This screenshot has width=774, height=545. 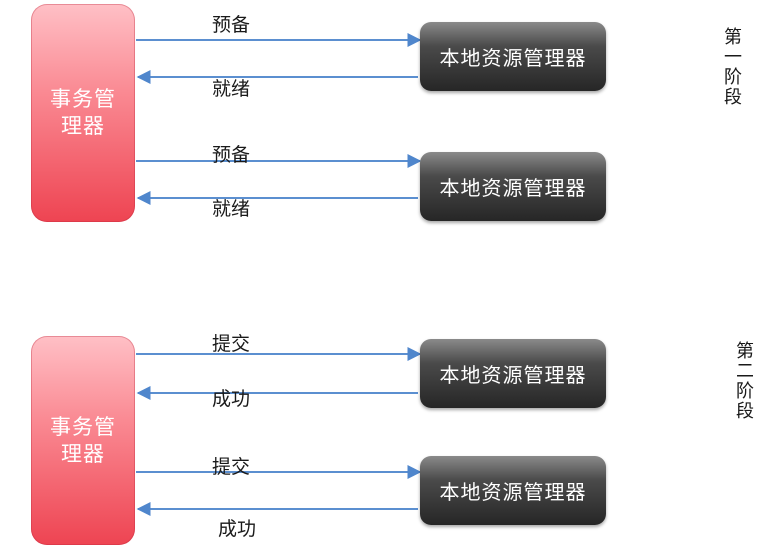 What do you see at coordinates (231, 209) in the screenshot?
I see `response-label-p1-2: 就绪` at bounding box center [231, 209].